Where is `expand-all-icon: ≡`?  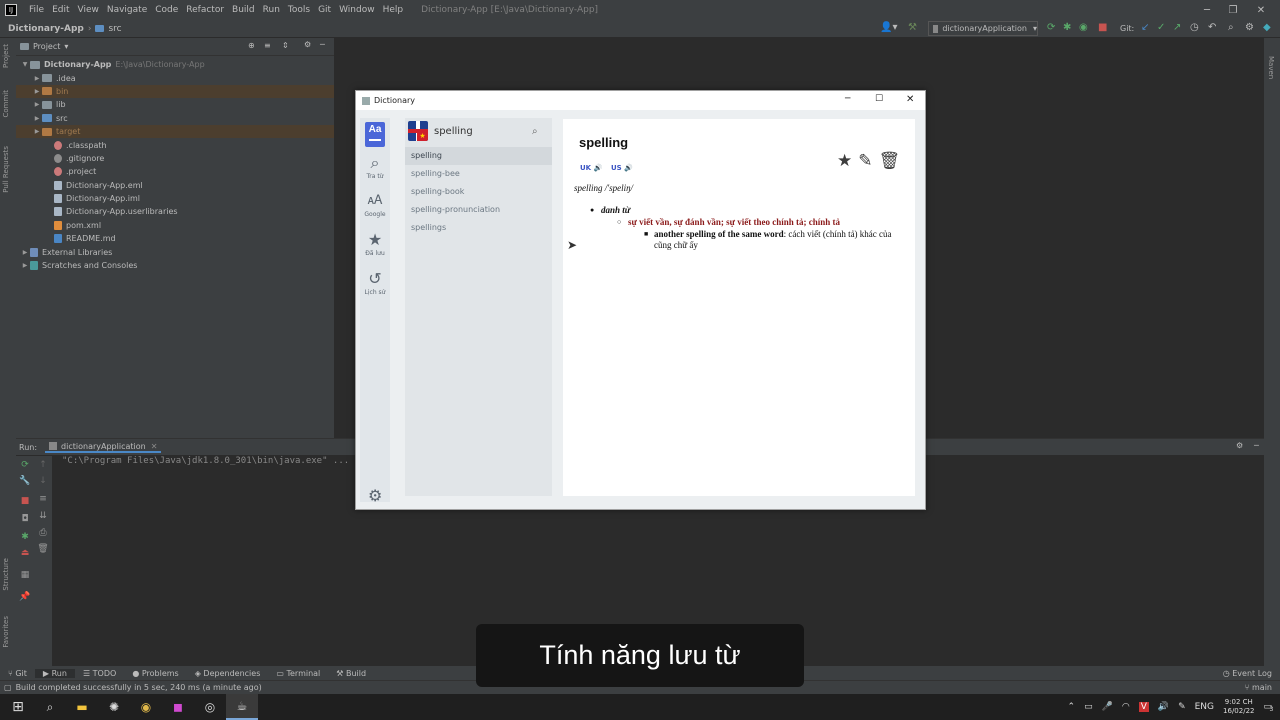 expand-all-icon: ≡ is located at coordinates (267, 45).